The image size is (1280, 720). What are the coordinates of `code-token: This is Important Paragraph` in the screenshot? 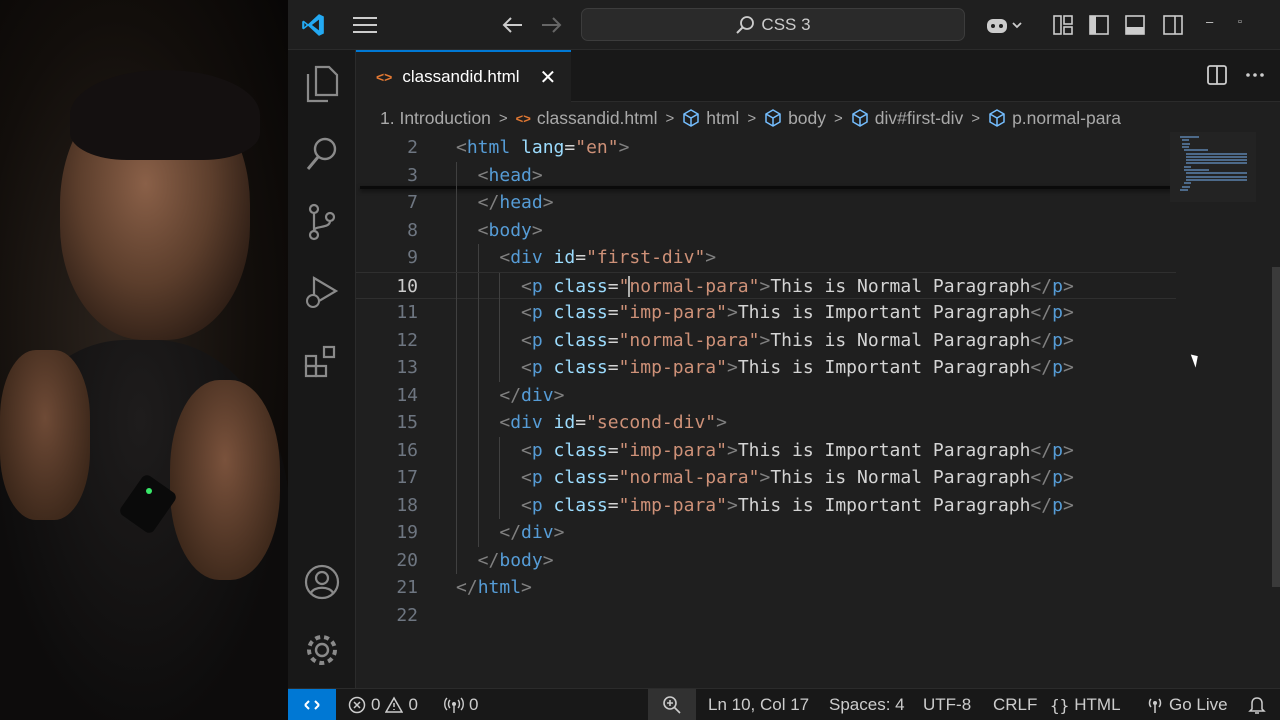 It's located at (884, 312).